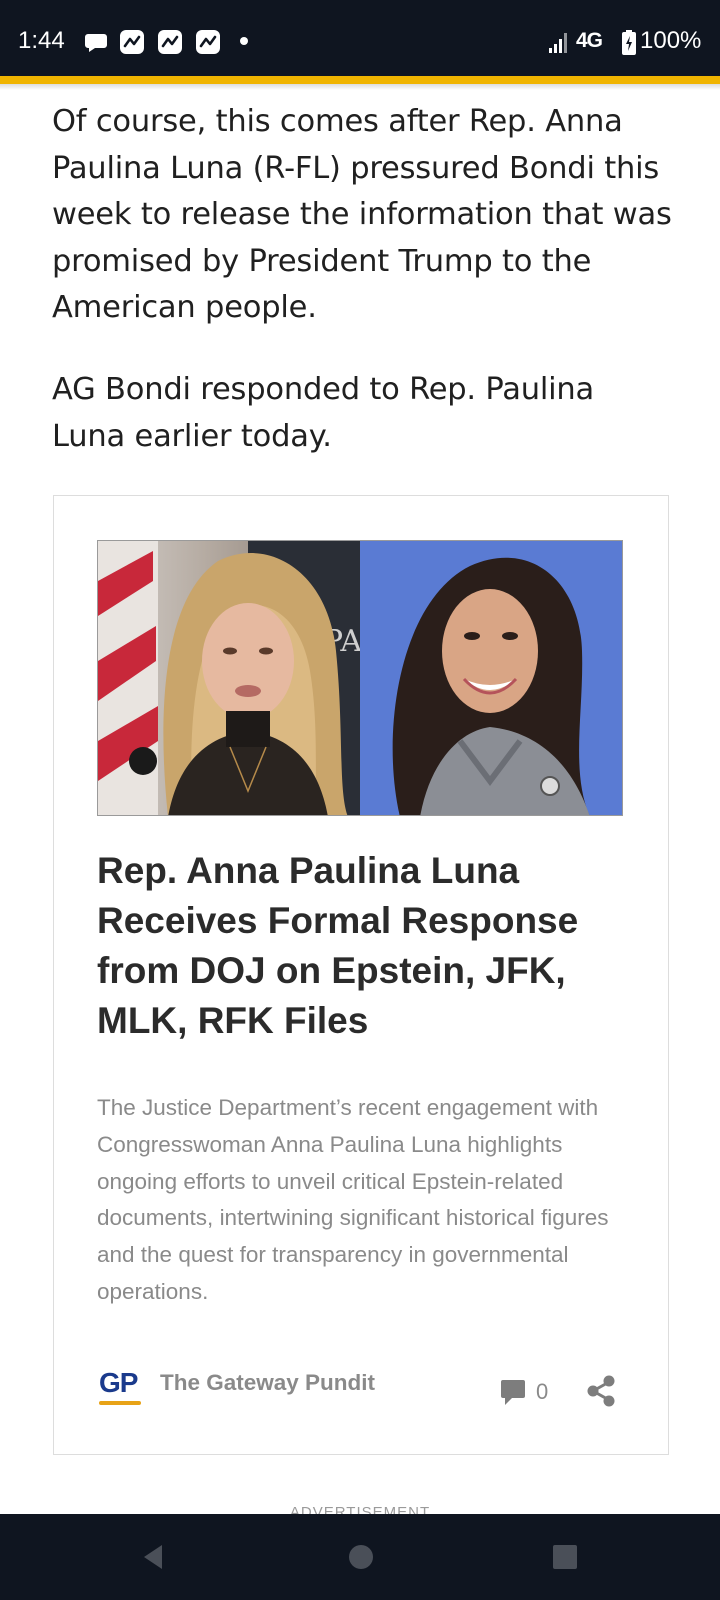  Describe the element at coordinates (267, 1383) in the screenshot. I see `source-name: The Gateway Pundit` at that location.